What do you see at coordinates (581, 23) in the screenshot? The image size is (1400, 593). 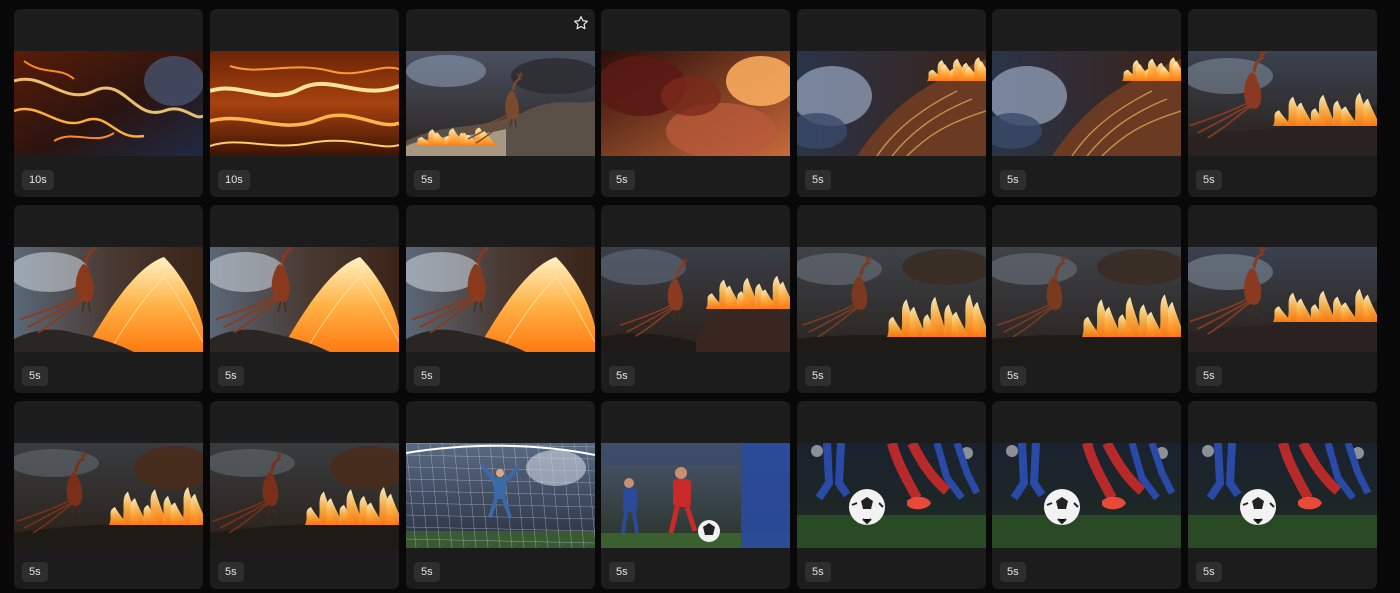 I see `star-outline-icon` at bounding box center [581, 23].